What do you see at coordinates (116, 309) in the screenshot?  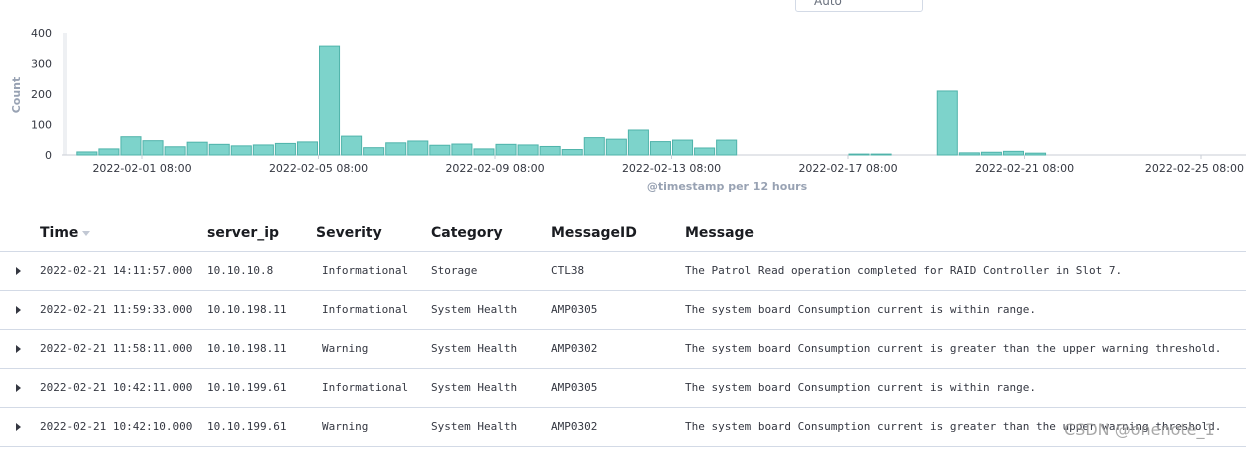 I see `cell-time: 2022-02-21 11:59:33.000` at bounding box center [116, 309].